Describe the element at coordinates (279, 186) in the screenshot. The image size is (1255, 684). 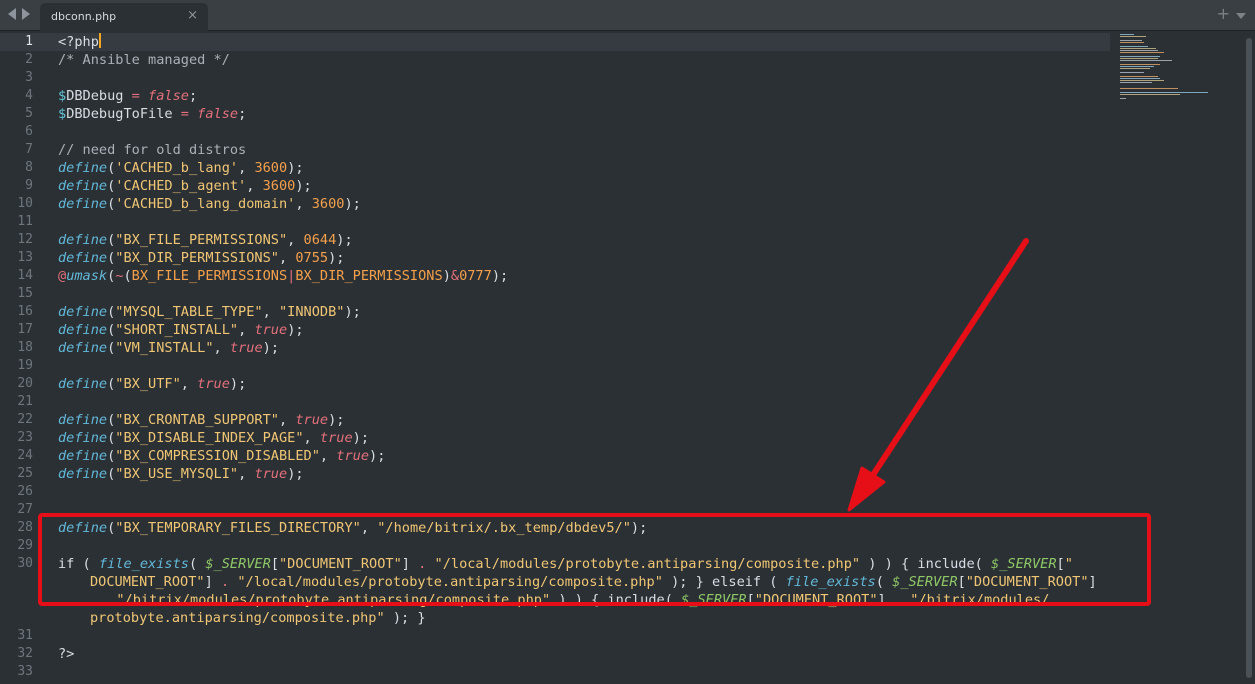
I see `code-token: 3600` at that location.